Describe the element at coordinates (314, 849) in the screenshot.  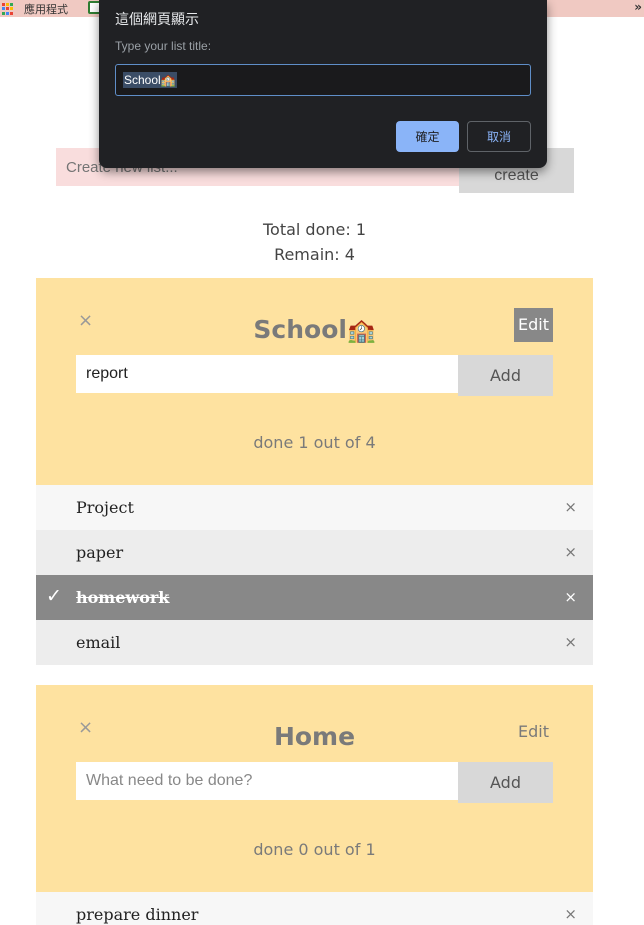
I see `list-progress: done 0 out of 1` at that location.